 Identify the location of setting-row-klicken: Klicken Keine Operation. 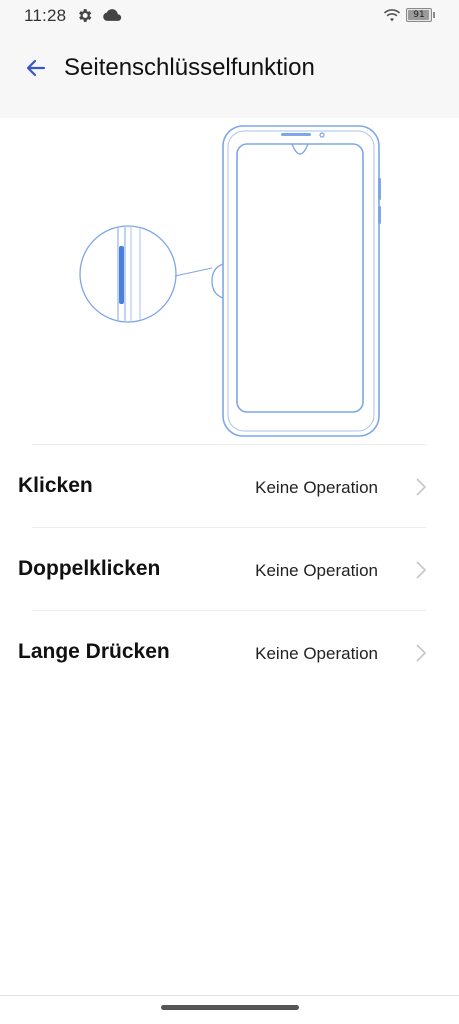
(229, 486).